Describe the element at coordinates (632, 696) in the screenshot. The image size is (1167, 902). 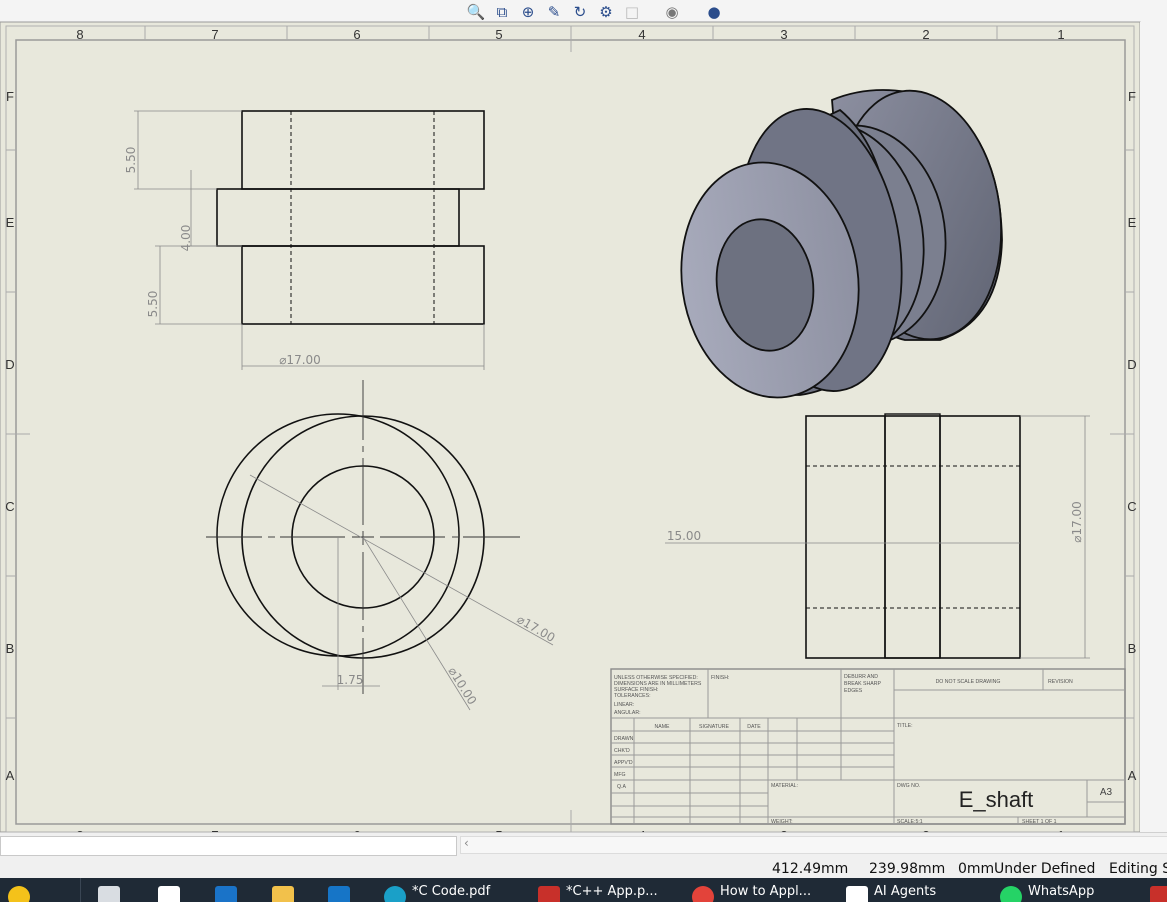
I see `note-4: TOLERANCES:` at that location.